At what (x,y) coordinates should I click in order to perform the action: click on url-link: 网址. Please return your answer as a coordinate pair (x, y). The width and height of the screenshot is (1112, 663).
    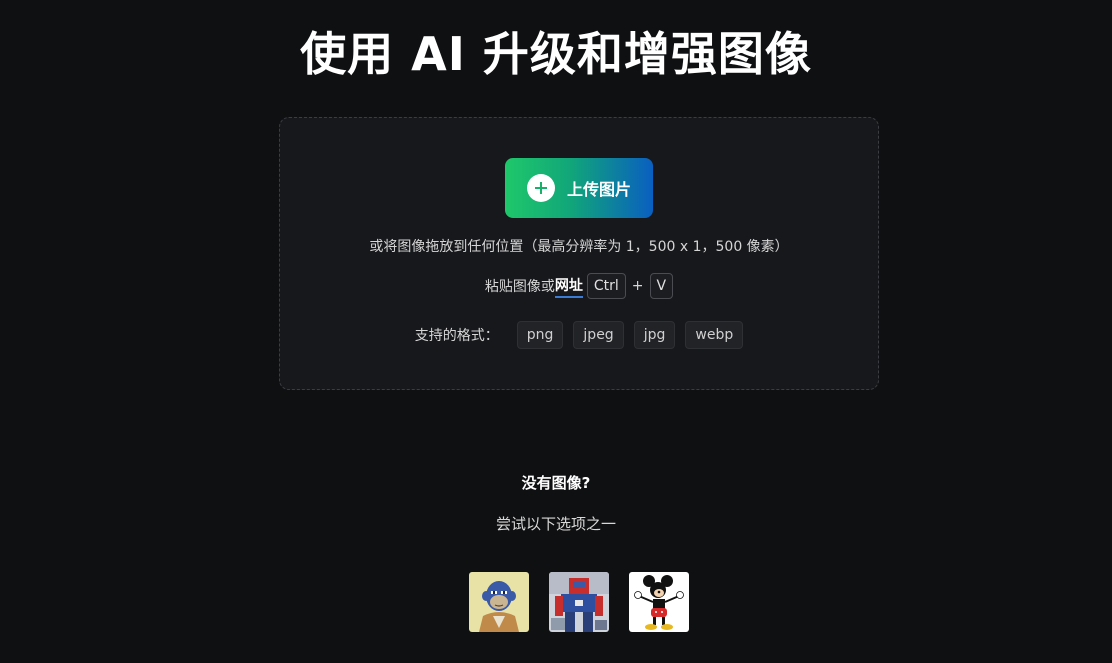
    Looking at the image, I should click on (568, 286).